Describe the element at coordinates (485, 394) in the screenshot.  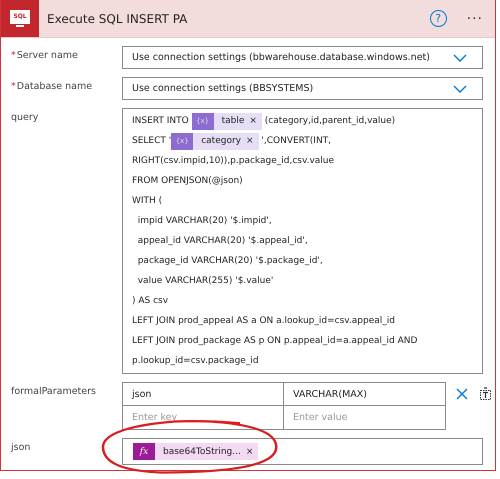
I see `text-mode-icon` at that location.